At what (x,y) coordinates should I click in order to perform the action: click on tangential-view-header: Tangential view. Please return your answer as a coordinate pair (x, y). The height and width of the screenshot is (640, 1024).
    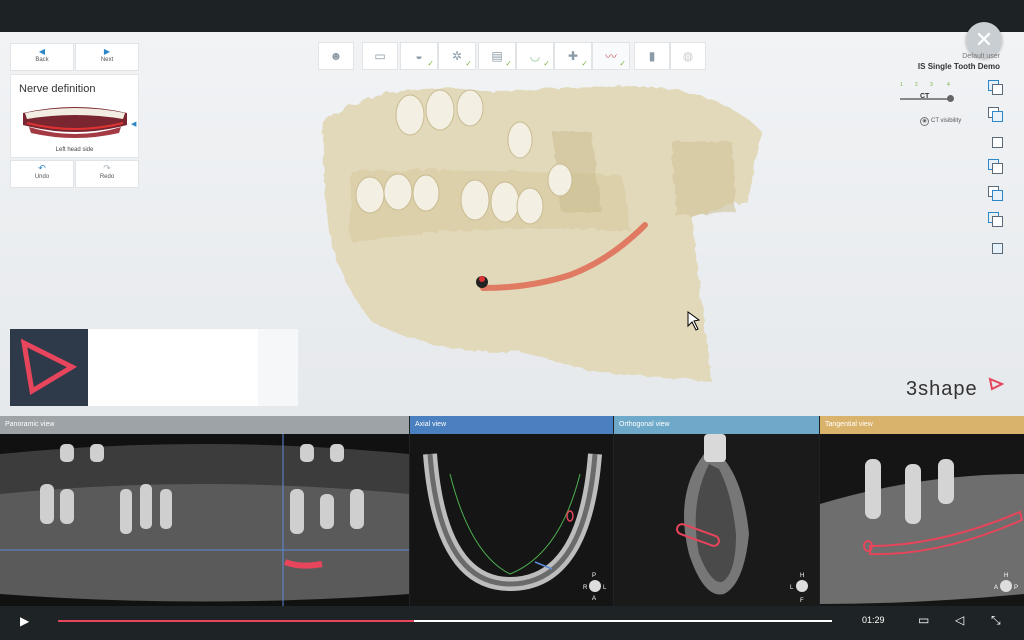
    Looking at the image, I should click on (922, 425).